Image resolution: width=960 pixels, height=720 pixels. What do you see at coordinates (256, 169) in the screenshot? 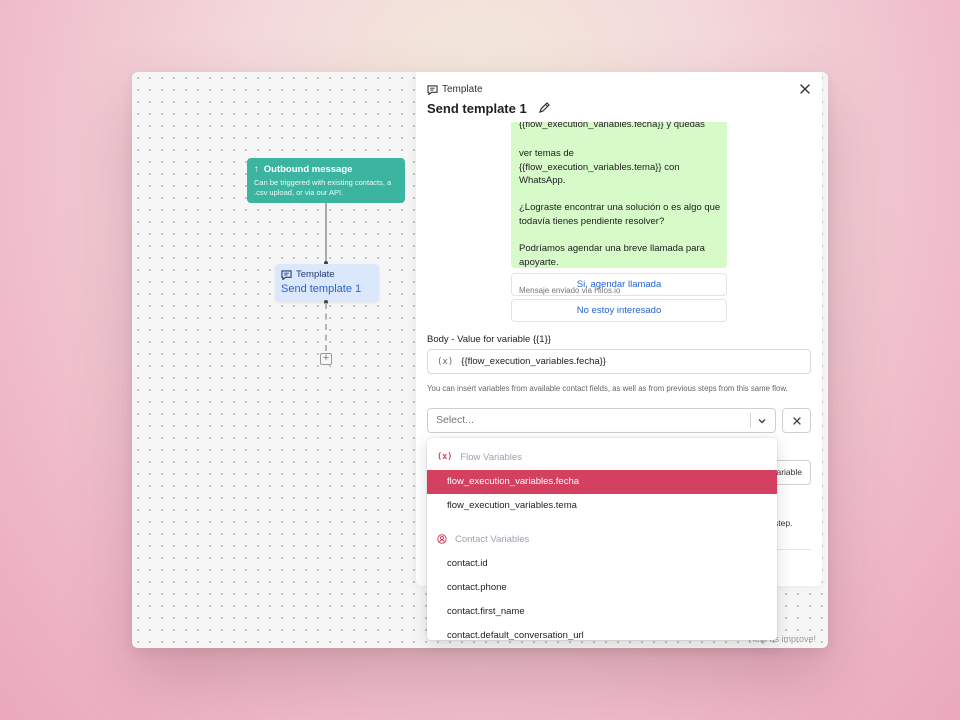
I see `arrow-up-icon: ↑` at bounding box center [256, 169].